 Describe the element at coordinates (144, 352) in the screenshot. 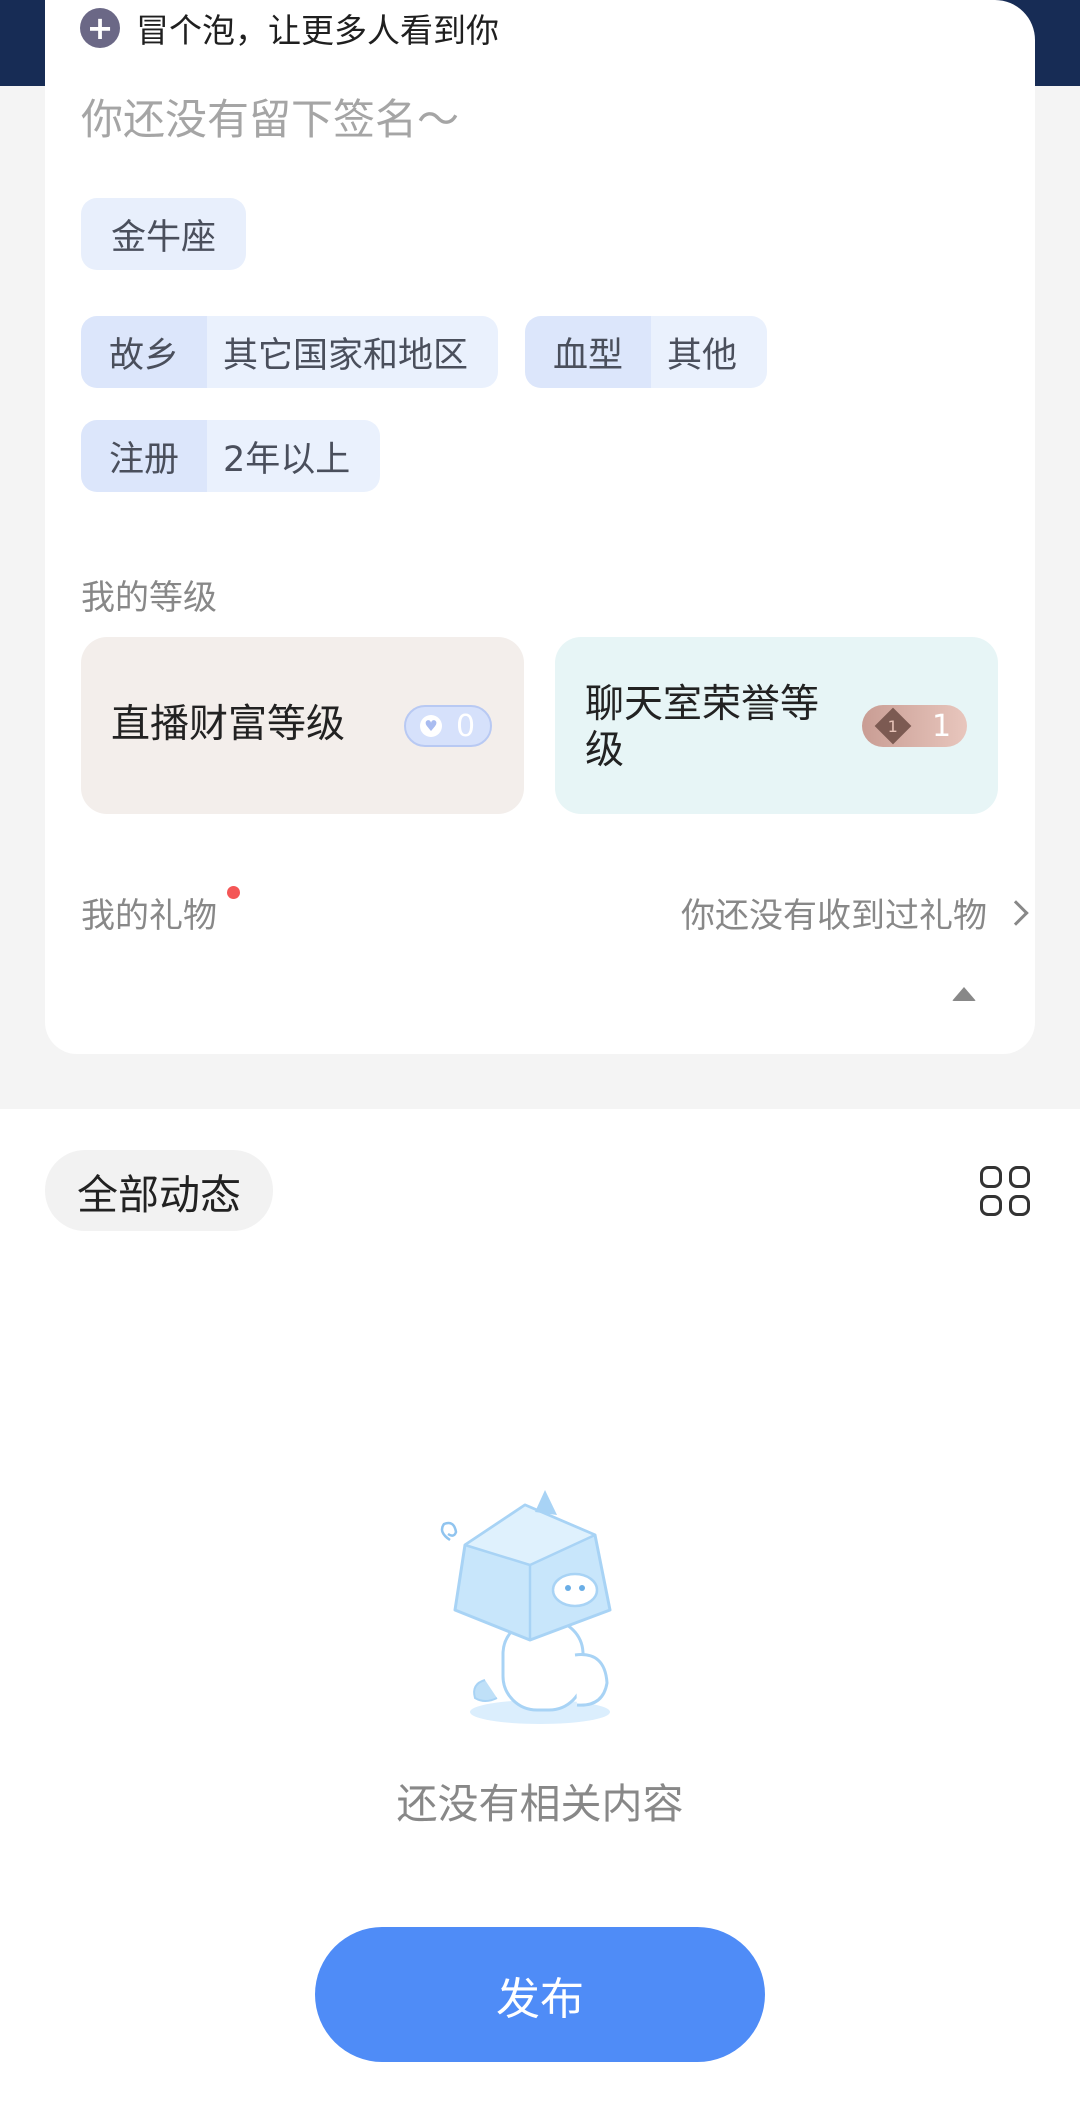

I see `hometown-key: 故乡` at that location.